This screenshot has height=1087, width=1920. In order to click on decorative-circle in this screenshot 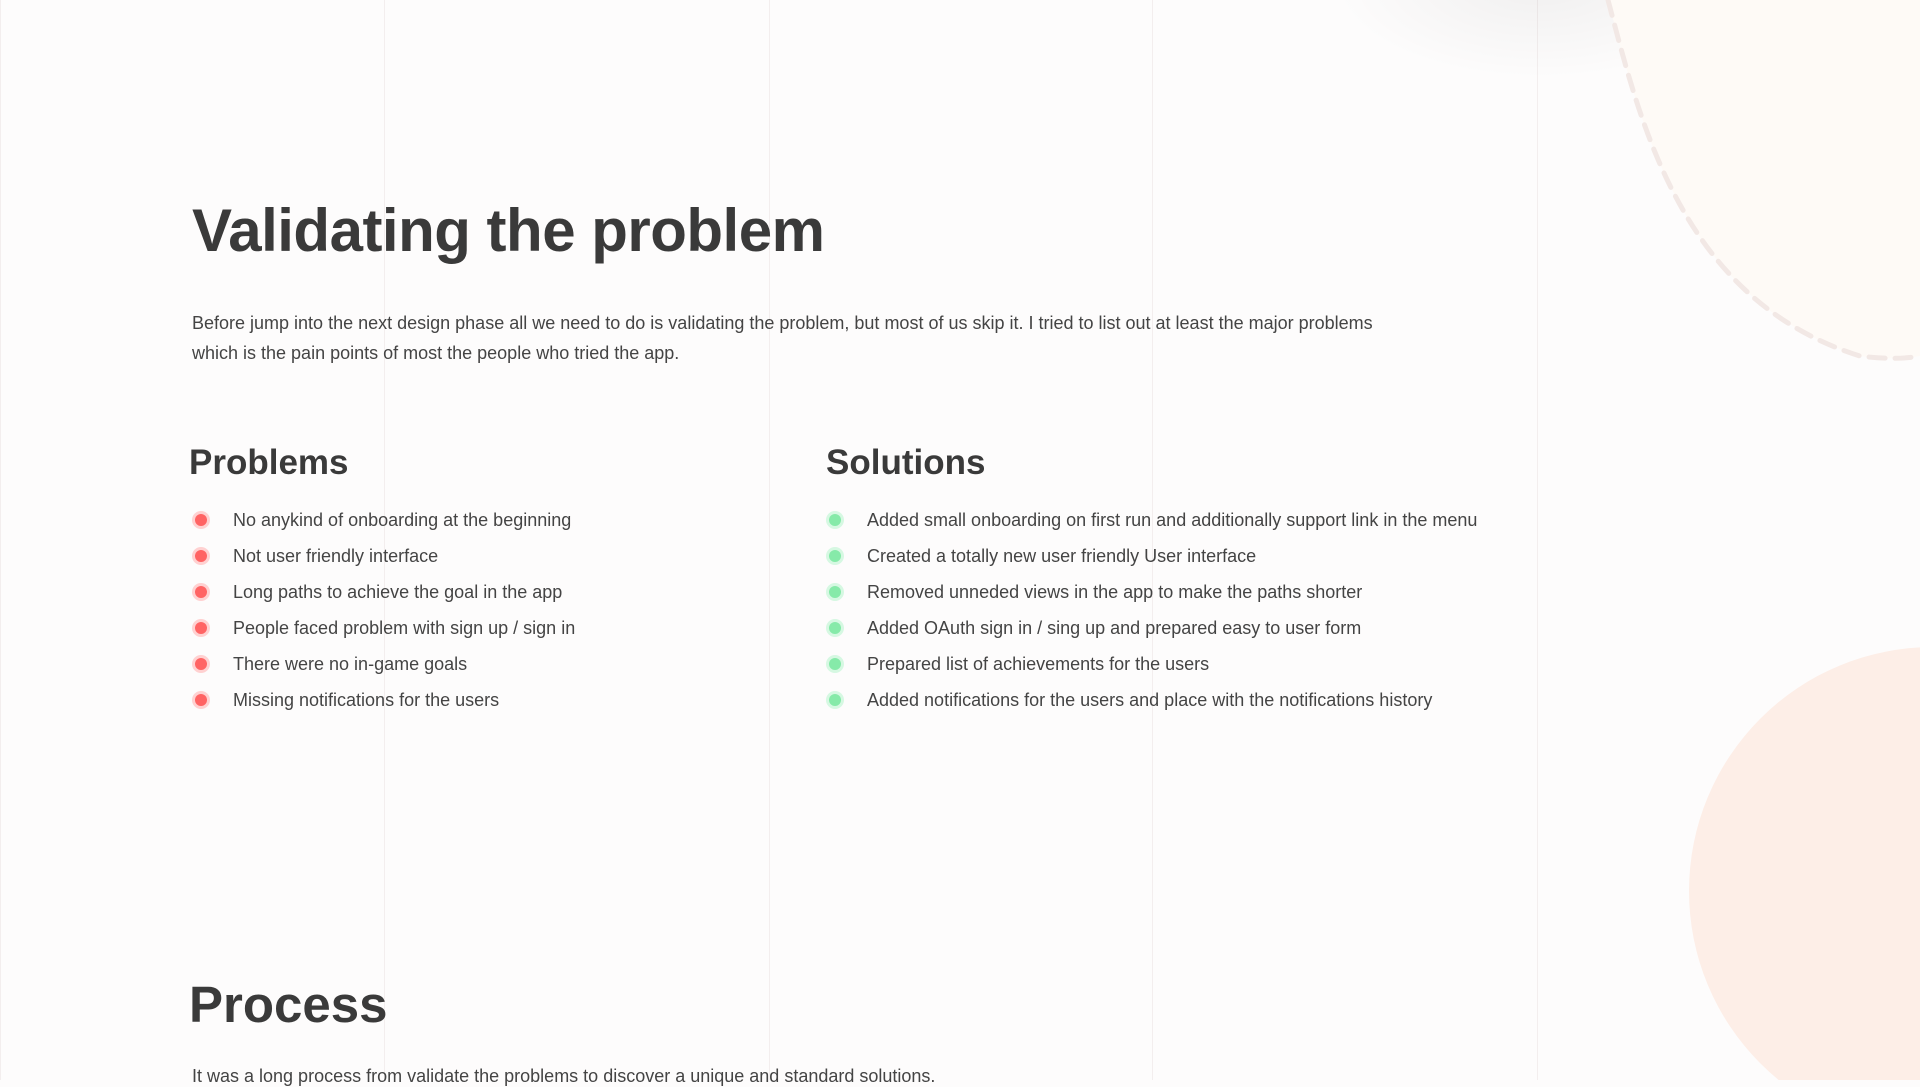, I will do `click(1804, 863)`.